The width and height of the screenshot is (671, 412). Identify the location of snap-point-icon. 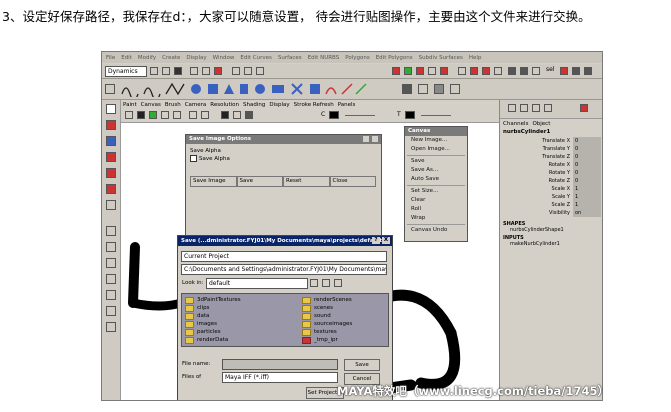
(260, 71).